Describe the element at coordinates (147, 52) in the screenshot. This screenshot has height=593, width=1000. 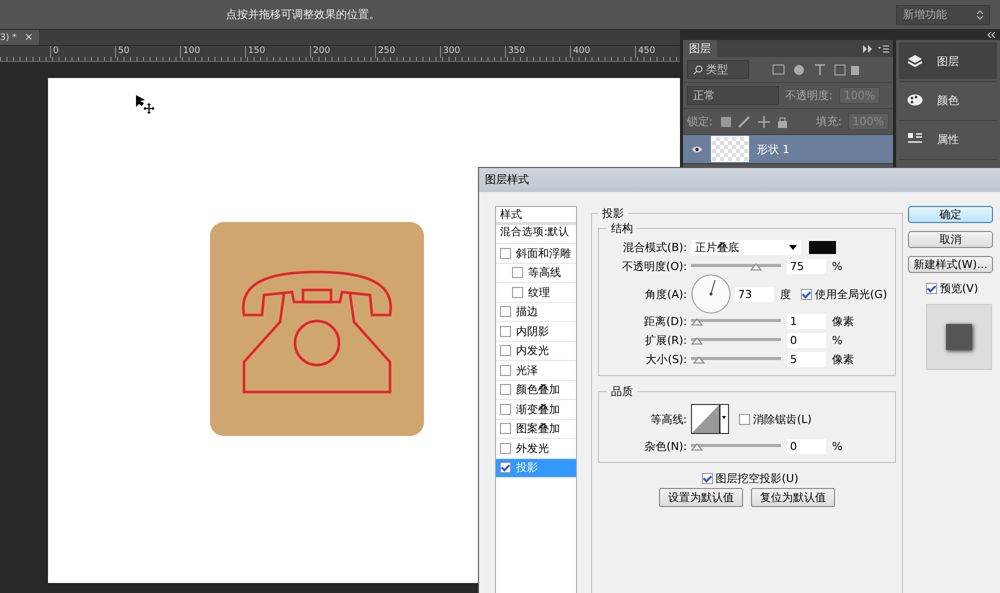
I see `ruler-label: 50` at that location.